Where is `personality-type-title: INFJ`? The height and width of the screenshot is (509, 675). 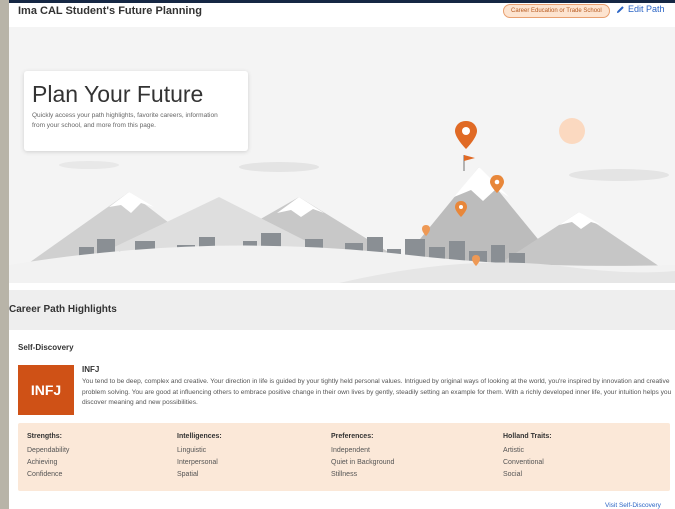 personality-type-title: INFJ is located at coordinates (91, 369).